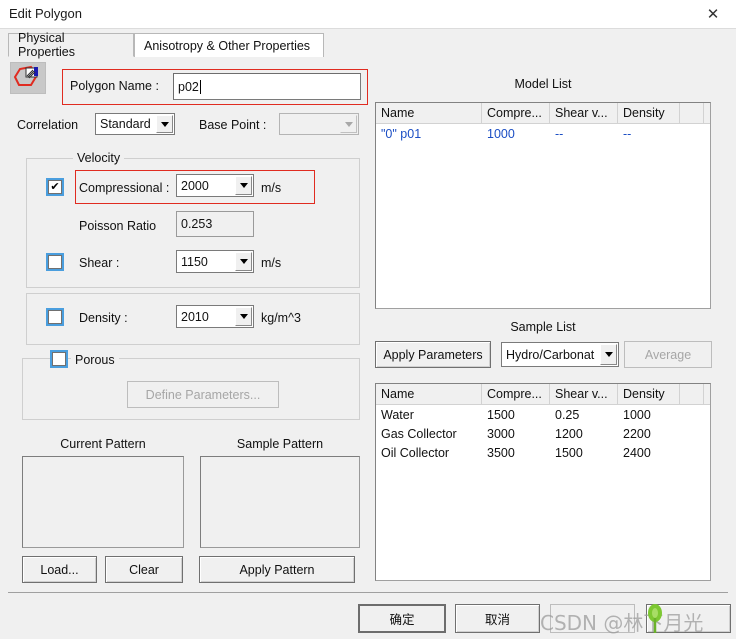 The height and width of the screenshot is (639, 736). Describe the element at coordinates (501, 133) in the screenshot. I see `cell-compressional: 1000` at that location.